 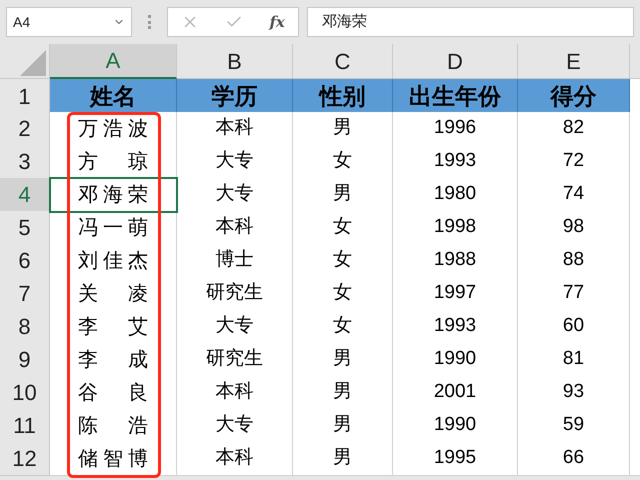 I want to click on row-header: 5, so click(x=25, y=228).